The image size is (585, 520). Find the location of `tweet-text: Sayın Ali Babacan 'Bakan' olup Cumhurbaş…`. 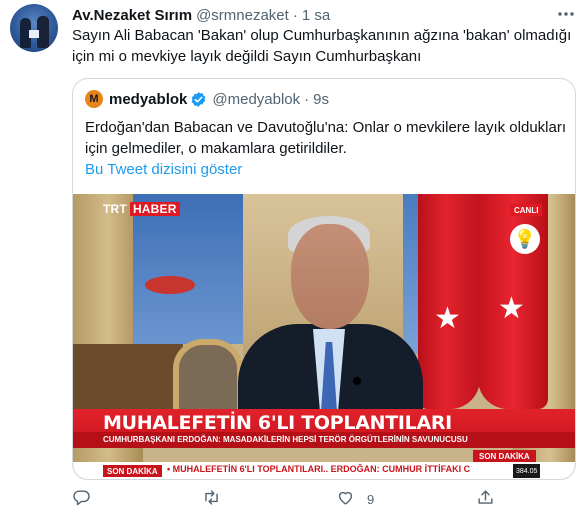

tweet-text: Sayın Ali Babacan 'Bakan' olup Cumhurbaş… is located at coordinates (322, 46).